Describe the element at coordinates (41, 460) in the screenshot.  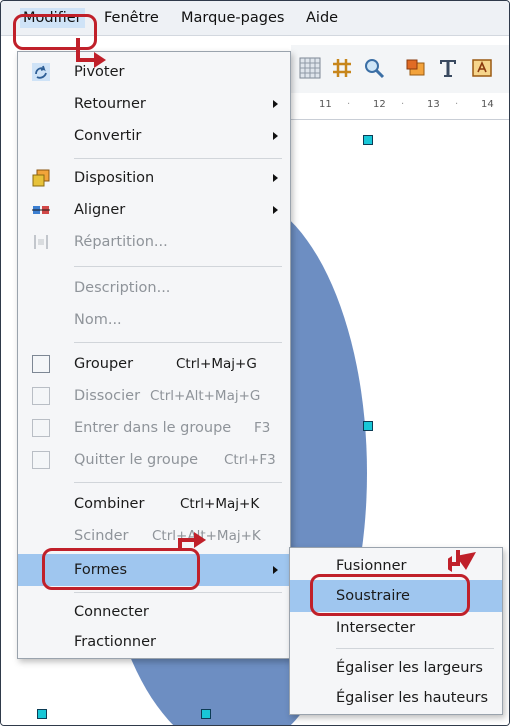
I see `exit-group-icon` at that location.